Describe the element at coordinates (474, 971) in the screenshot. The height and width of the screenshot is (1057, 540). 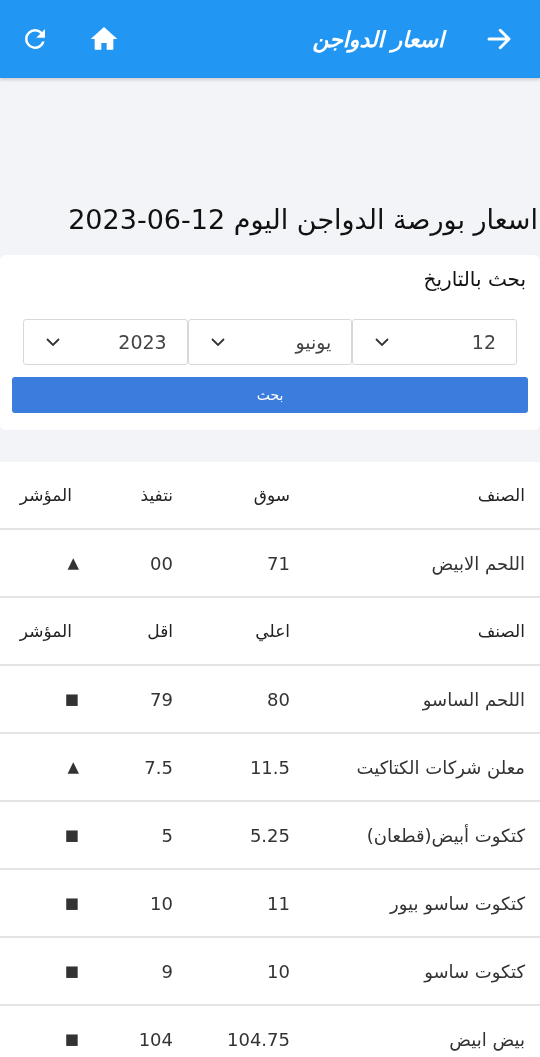
I see `table-cell-text: كتكوت ساسو` at that location.